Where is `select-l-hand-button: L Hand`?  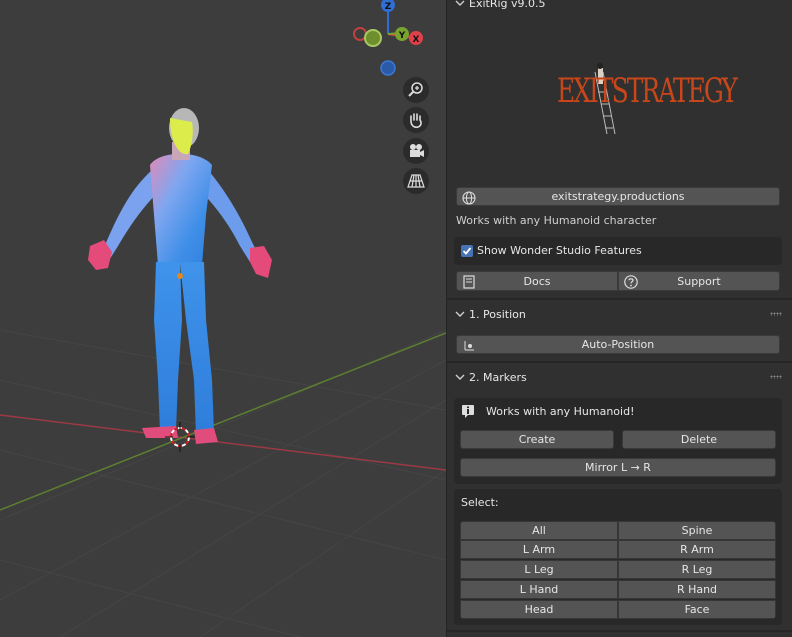 select-l-hand-button: L Hand is located at coordinates (539, 589).